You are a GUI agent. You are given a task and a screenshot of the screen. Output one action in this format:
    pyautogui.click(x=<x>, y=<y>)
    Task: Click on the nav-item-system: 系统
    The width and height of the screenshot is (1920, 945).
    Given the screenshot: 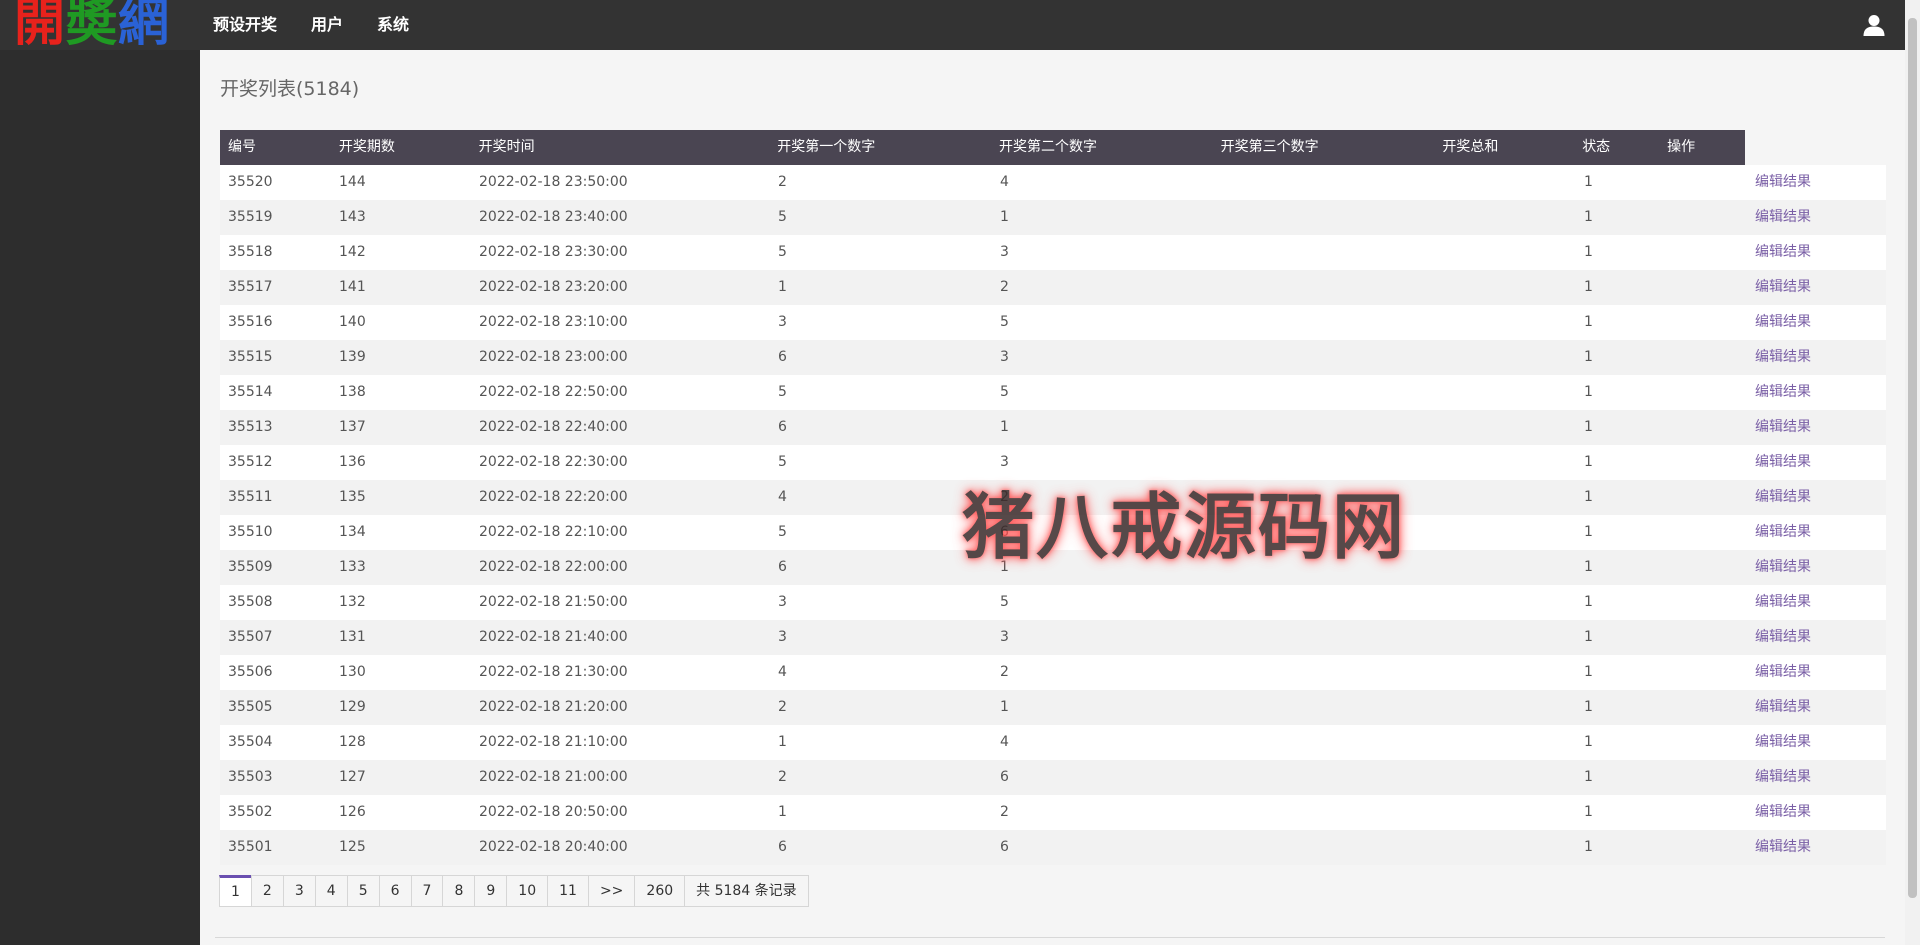 What is the action you would take?
    pyautogui.click(x=393, y=25)
    